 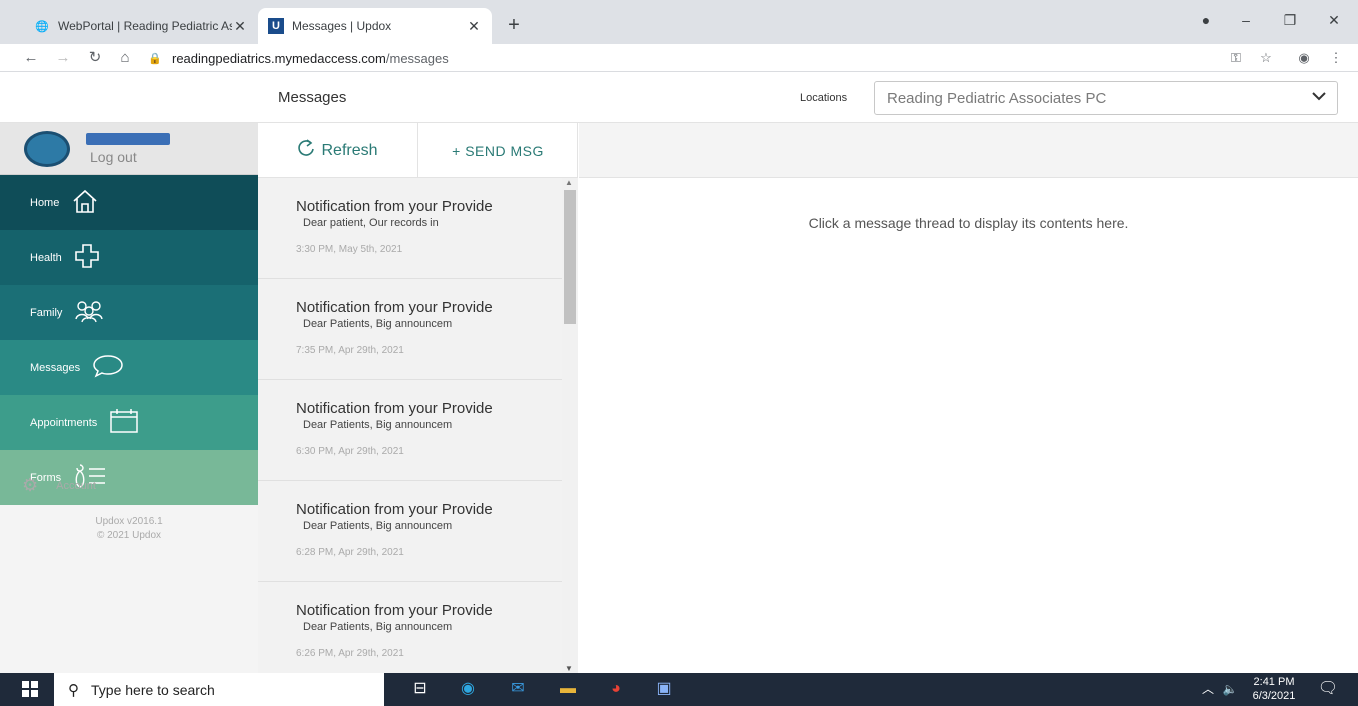 I want to click on account-label: Account, so click(x=76, y=485).